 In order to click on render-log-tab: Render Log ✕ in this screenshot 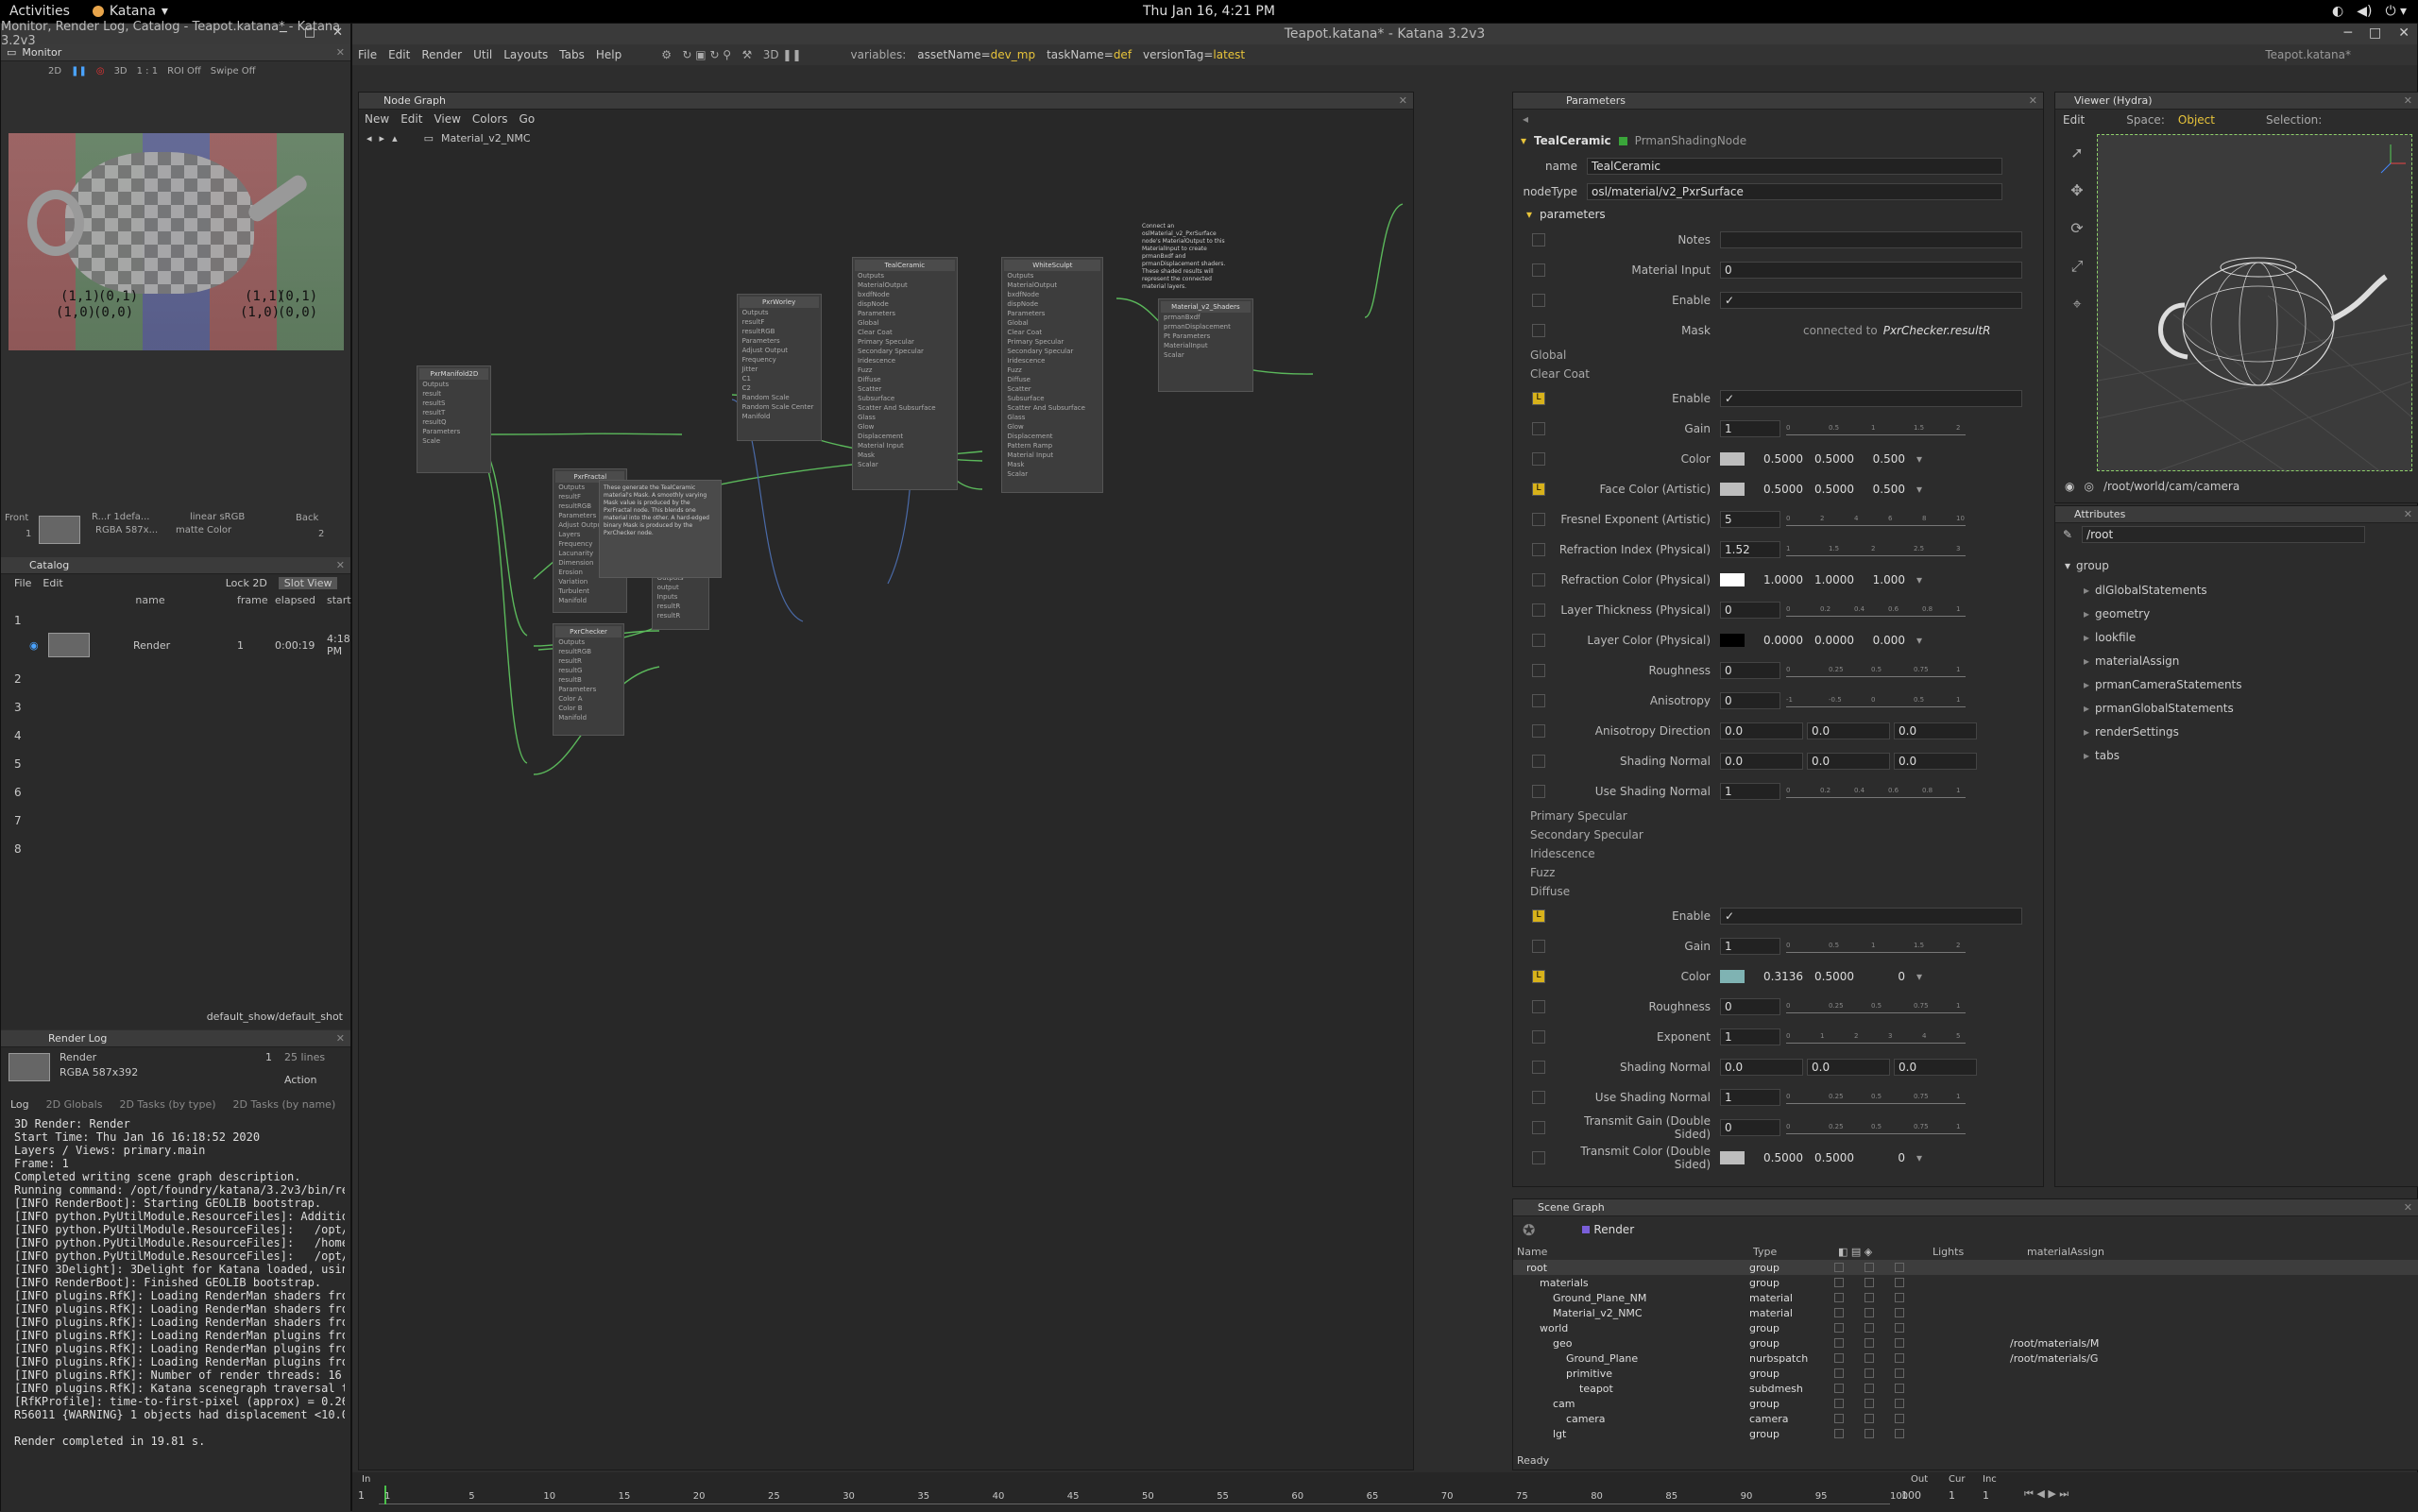, I will do `click(175, 1038)`.